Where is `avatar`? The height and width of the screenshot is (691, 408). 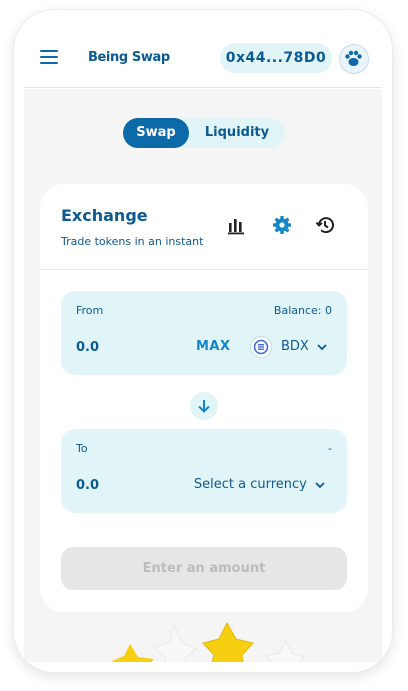
avatar is located at coordinates (354, 59).